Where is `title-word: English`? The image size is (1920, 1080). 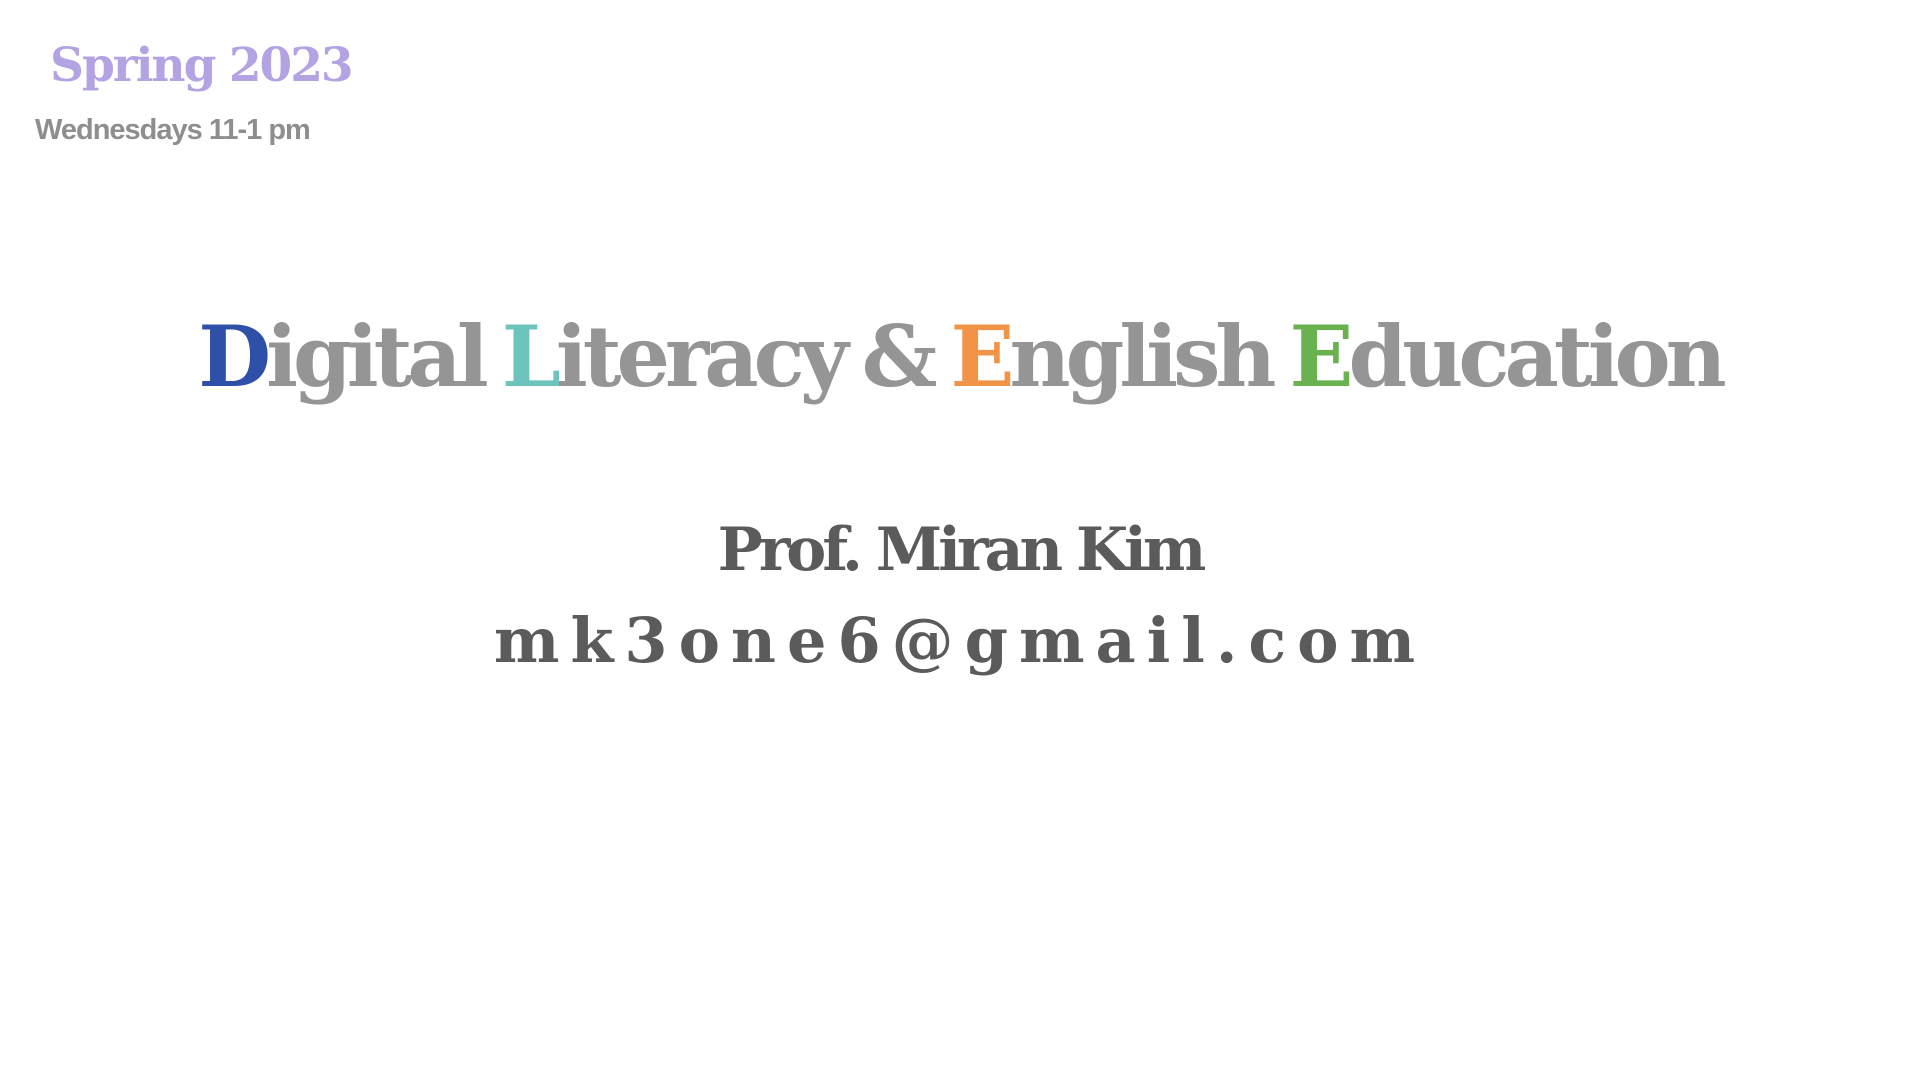
title-word: English is located at coordinates (1113, 356).